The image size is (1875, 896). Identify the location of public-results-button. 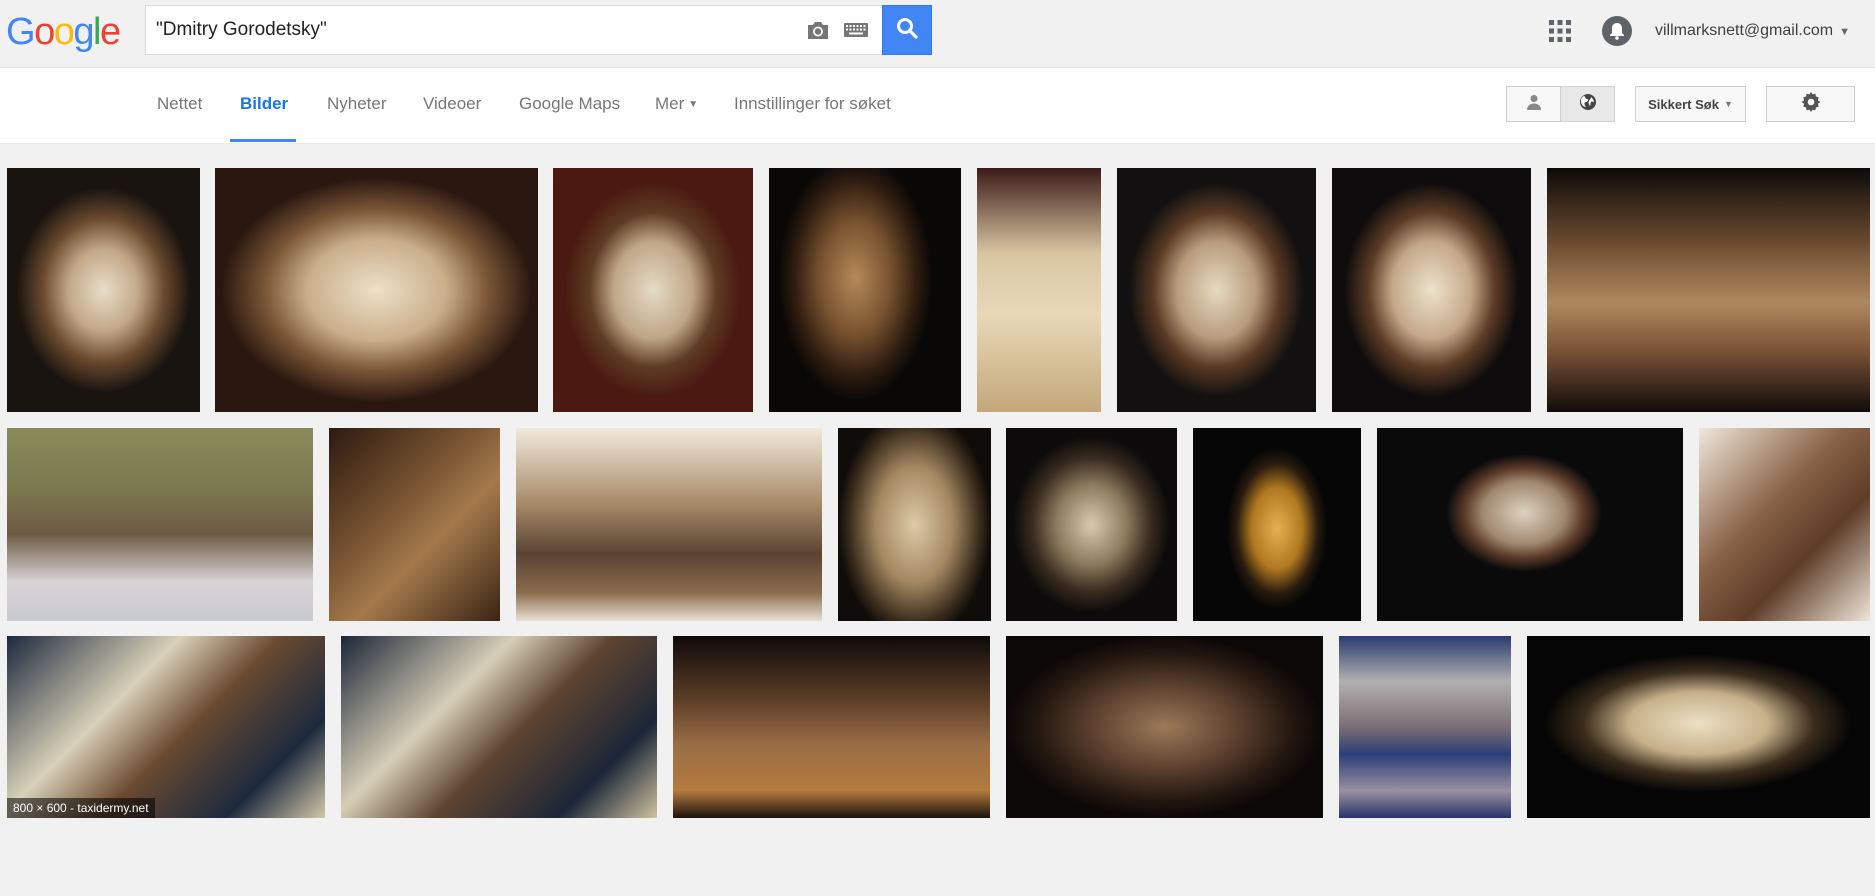
(1587, 104).